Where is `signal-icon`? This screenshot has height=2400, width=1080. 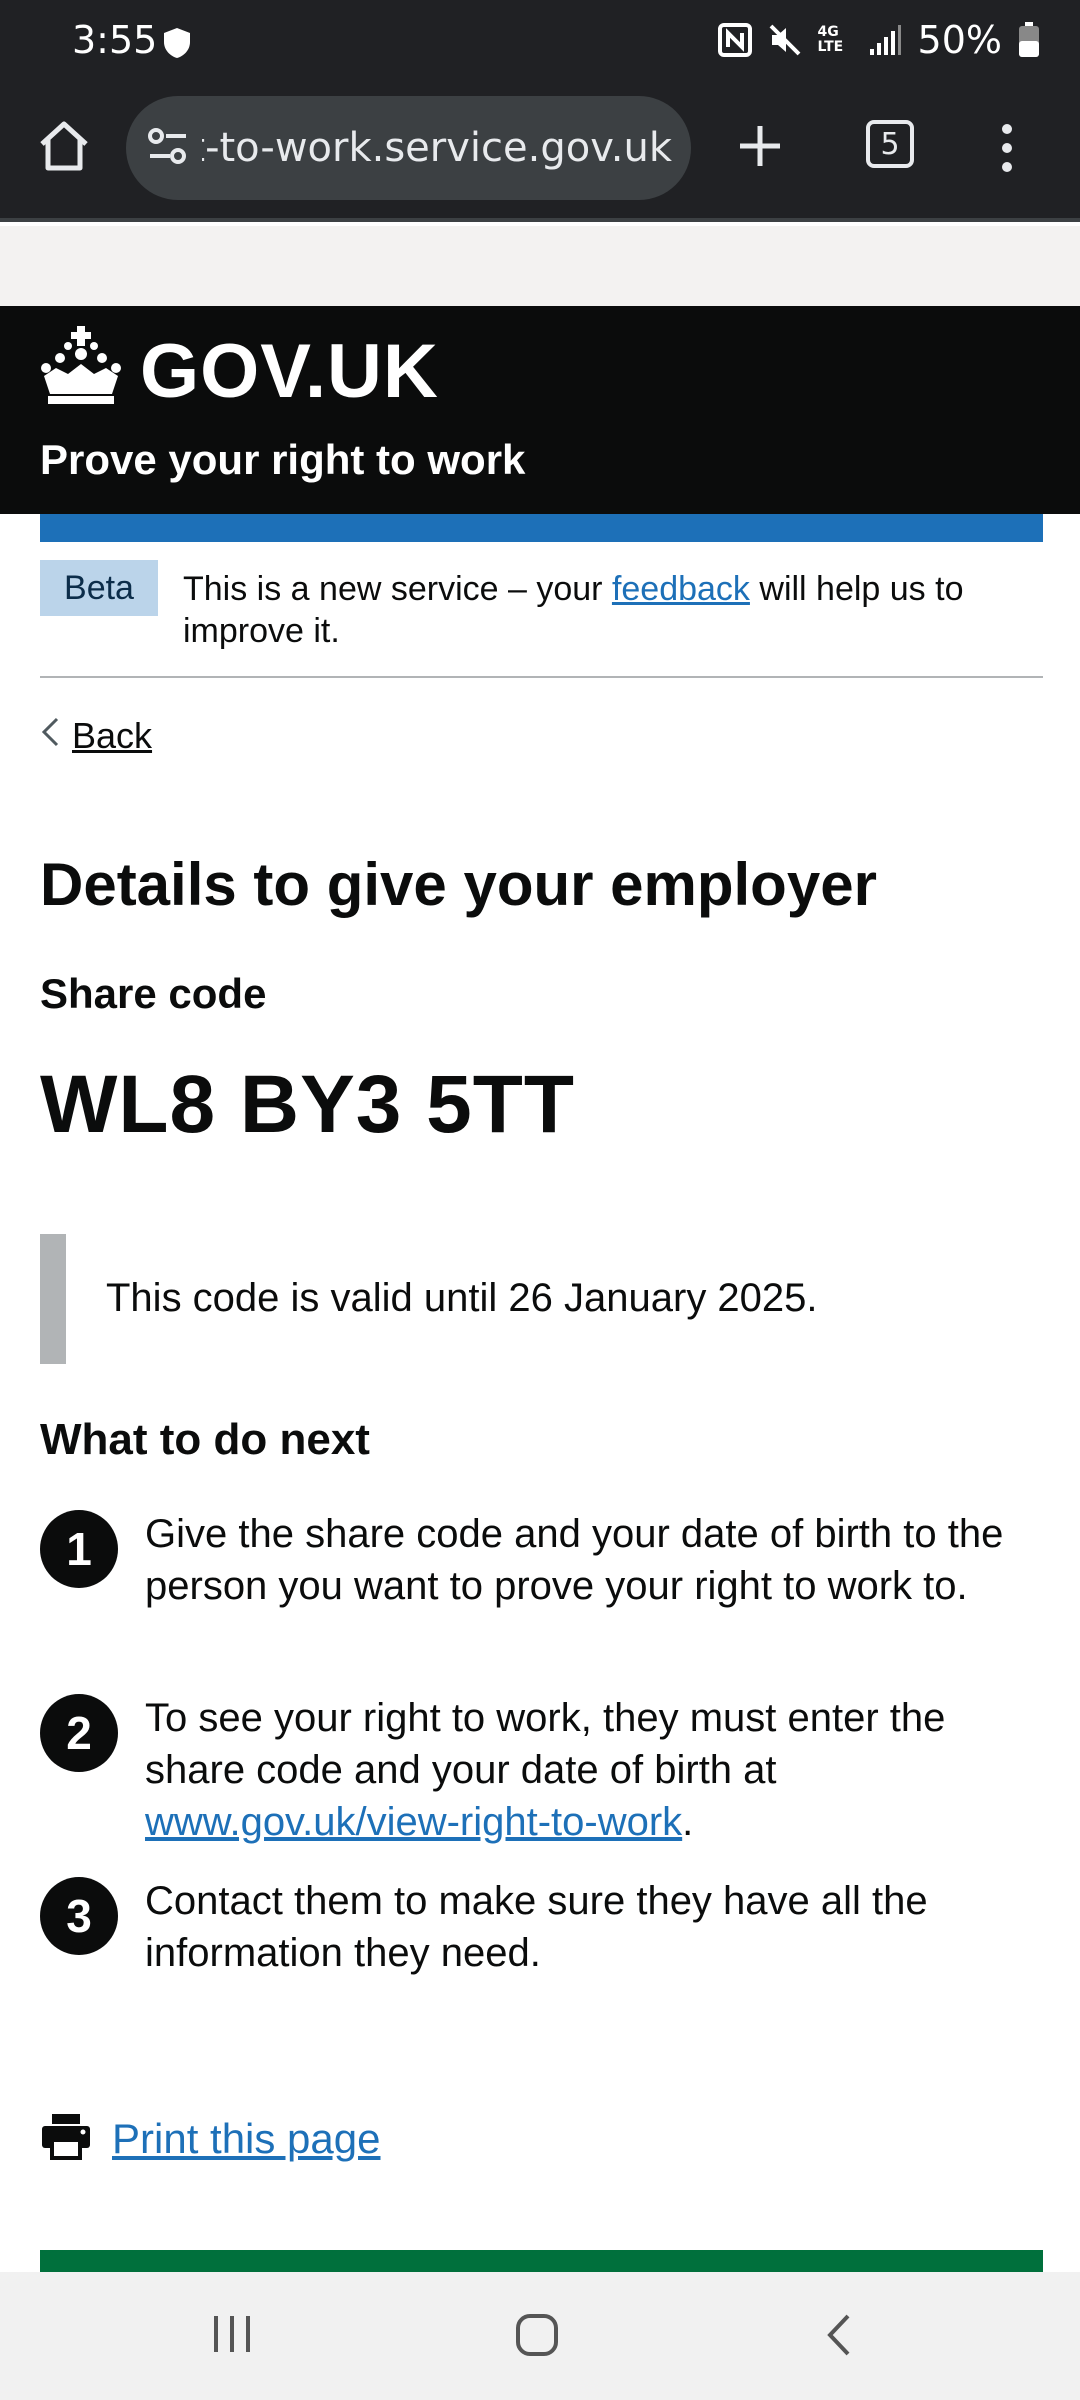 signal-icon is located at coordinates (885, 40).